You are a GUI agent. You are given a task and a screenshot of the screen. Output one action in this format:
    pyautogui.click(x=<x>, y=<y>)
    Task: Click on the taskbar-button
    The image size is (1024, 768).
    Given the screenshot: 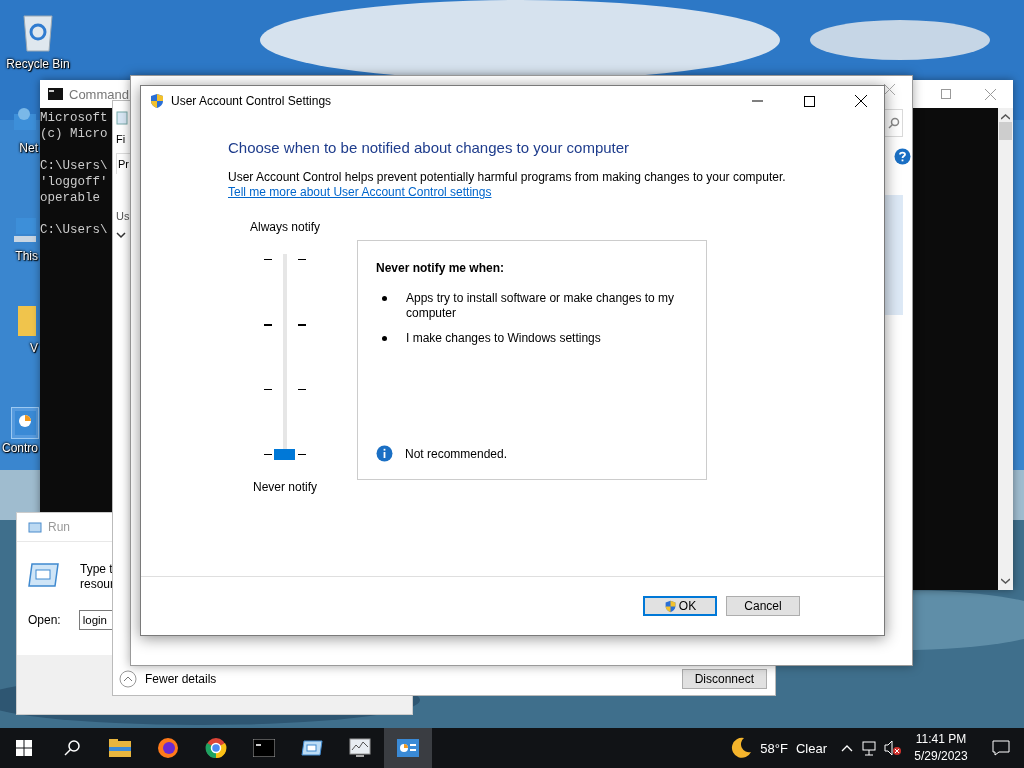 What is the action you would take?
    pyautogui.click(x=408, y=748)
    